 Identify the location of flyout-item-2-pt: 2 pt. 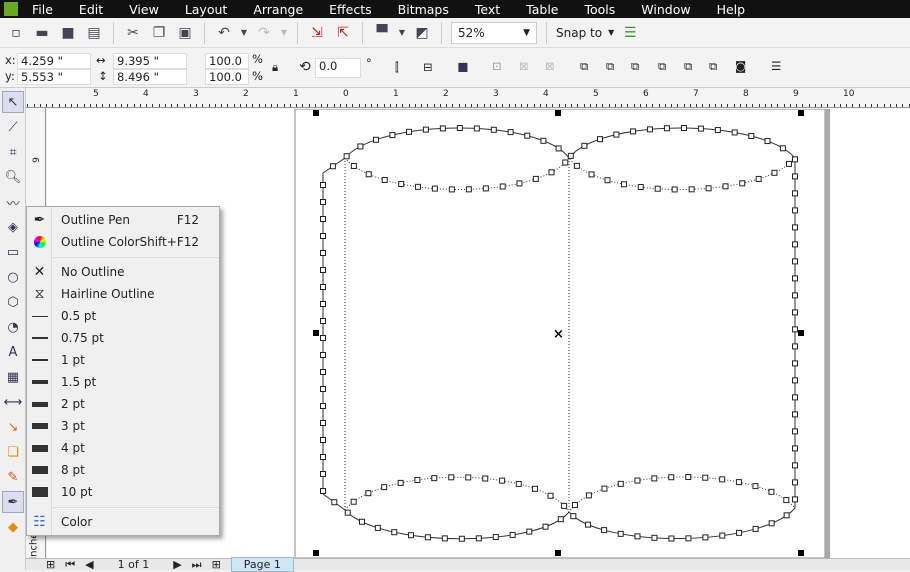
(123, 404).